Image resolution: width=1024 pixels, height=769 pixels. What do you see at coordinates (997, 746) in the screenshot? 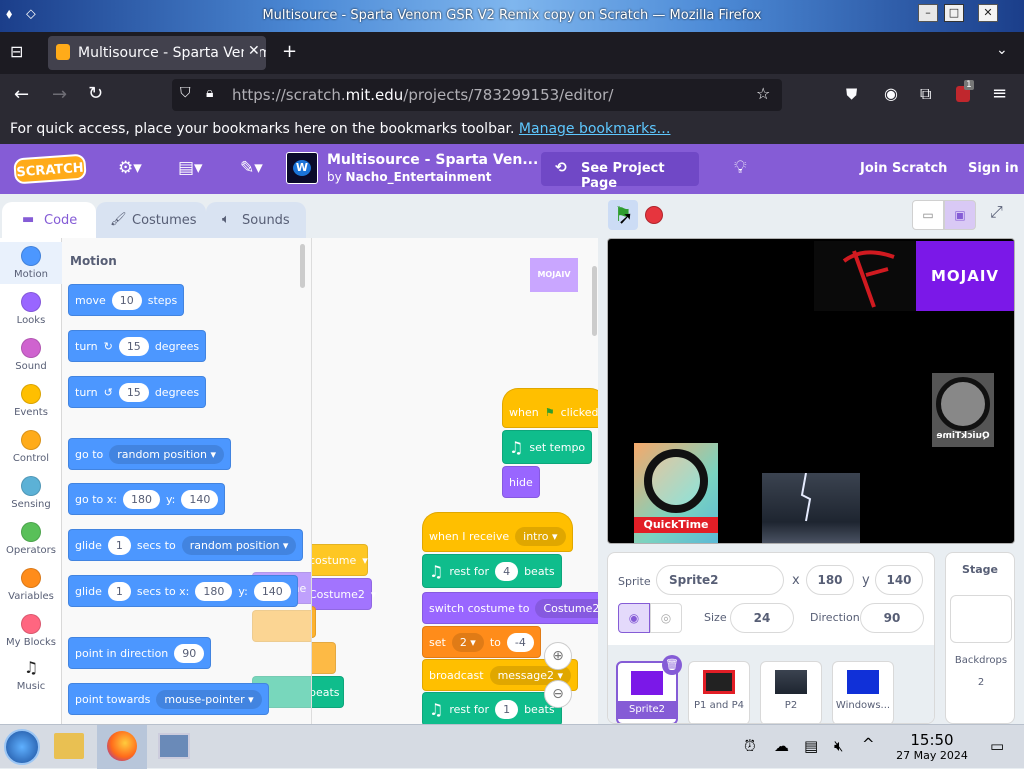
I see `show-desktop-icon: ▭` at bounding box center [997, 746].